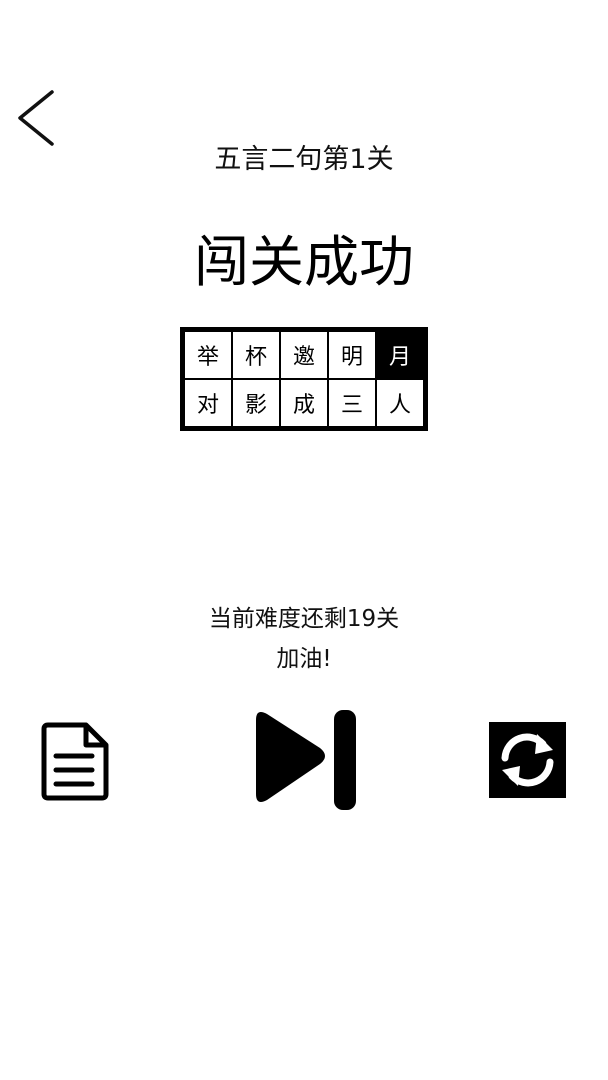 The width and height of the screenshot is (608, 1080). Describe the element at coordinates (352, 403) in the screenshot. I see `poem-cell: 三` at that location.